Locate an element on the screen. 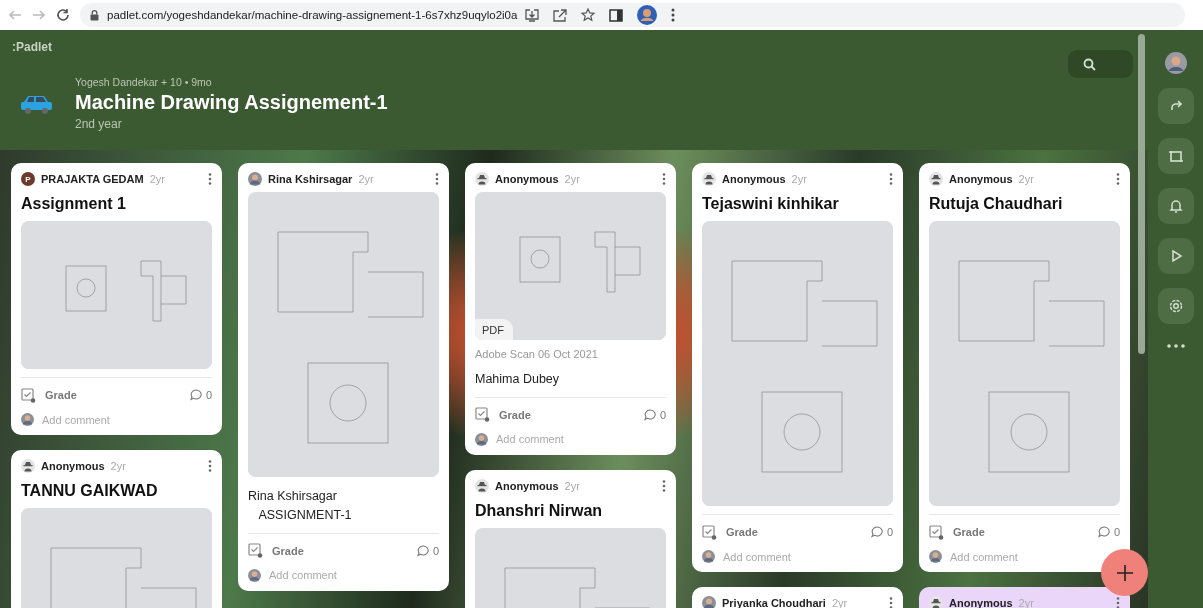 This screenshot has width=1203, height=608. post-title: Assignment 1 is located at coordinates (74, 204).